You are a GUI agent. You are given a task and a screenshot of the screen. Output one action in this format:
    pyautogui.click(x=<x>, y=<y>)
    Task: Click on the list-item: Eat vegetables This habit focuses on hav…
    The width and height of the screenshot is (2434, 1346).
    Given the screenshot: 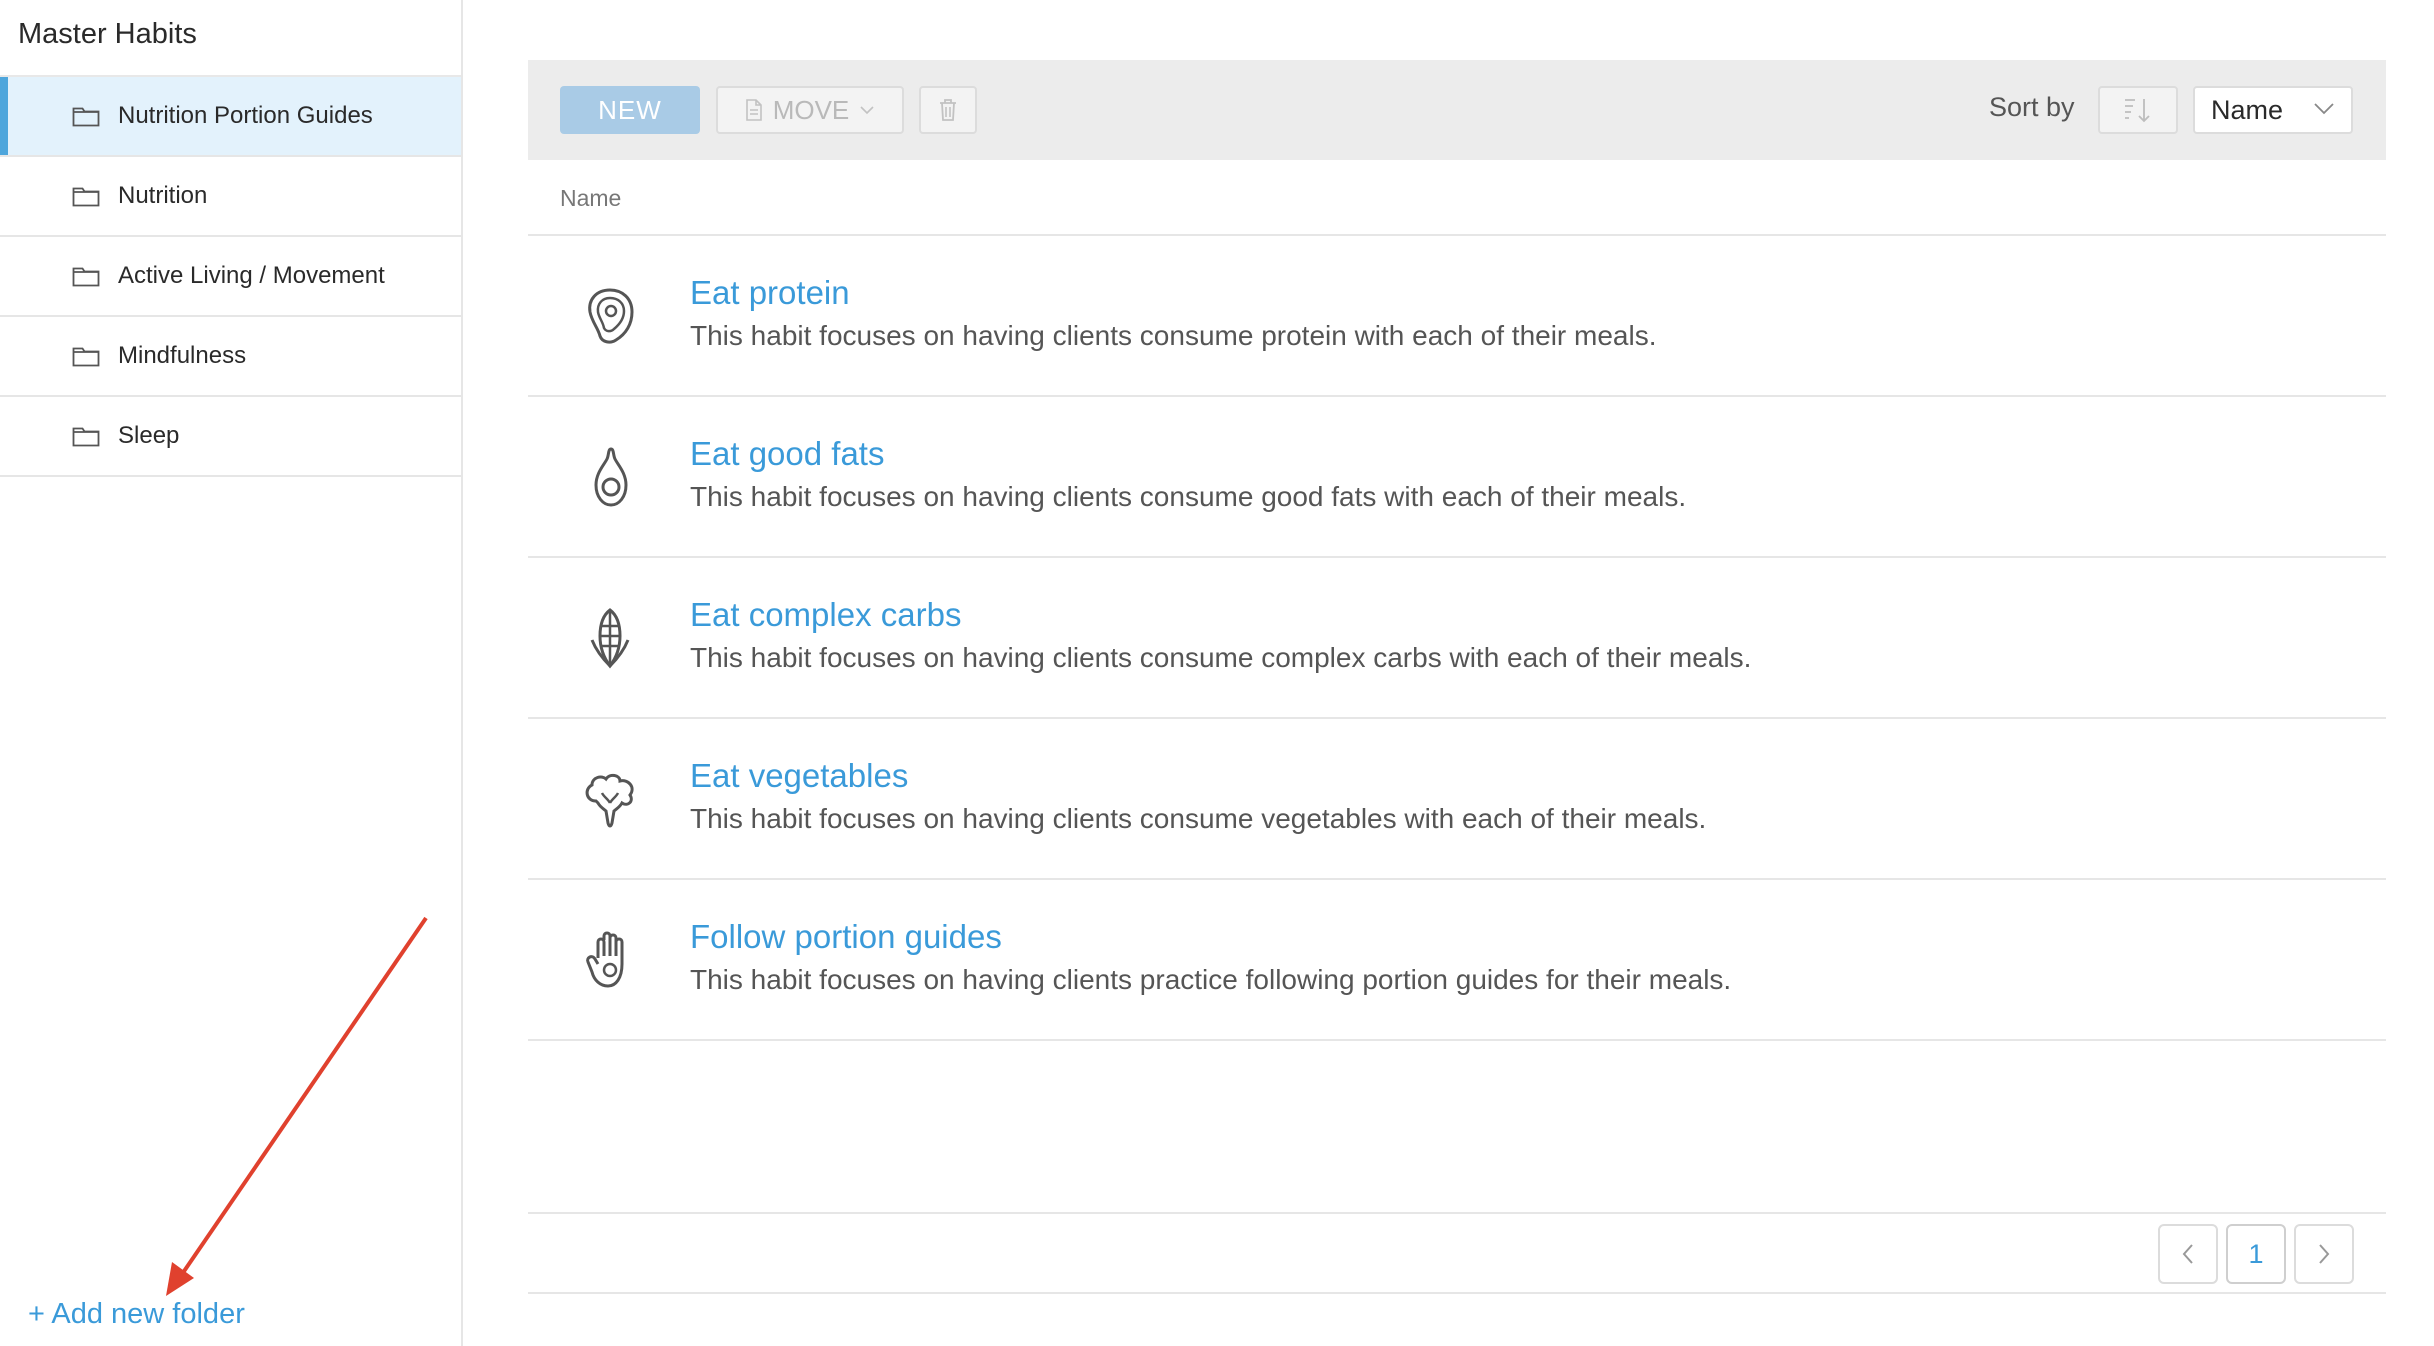 What is the action you would take?
    pyautogui.click(x=1457, y=799)
    